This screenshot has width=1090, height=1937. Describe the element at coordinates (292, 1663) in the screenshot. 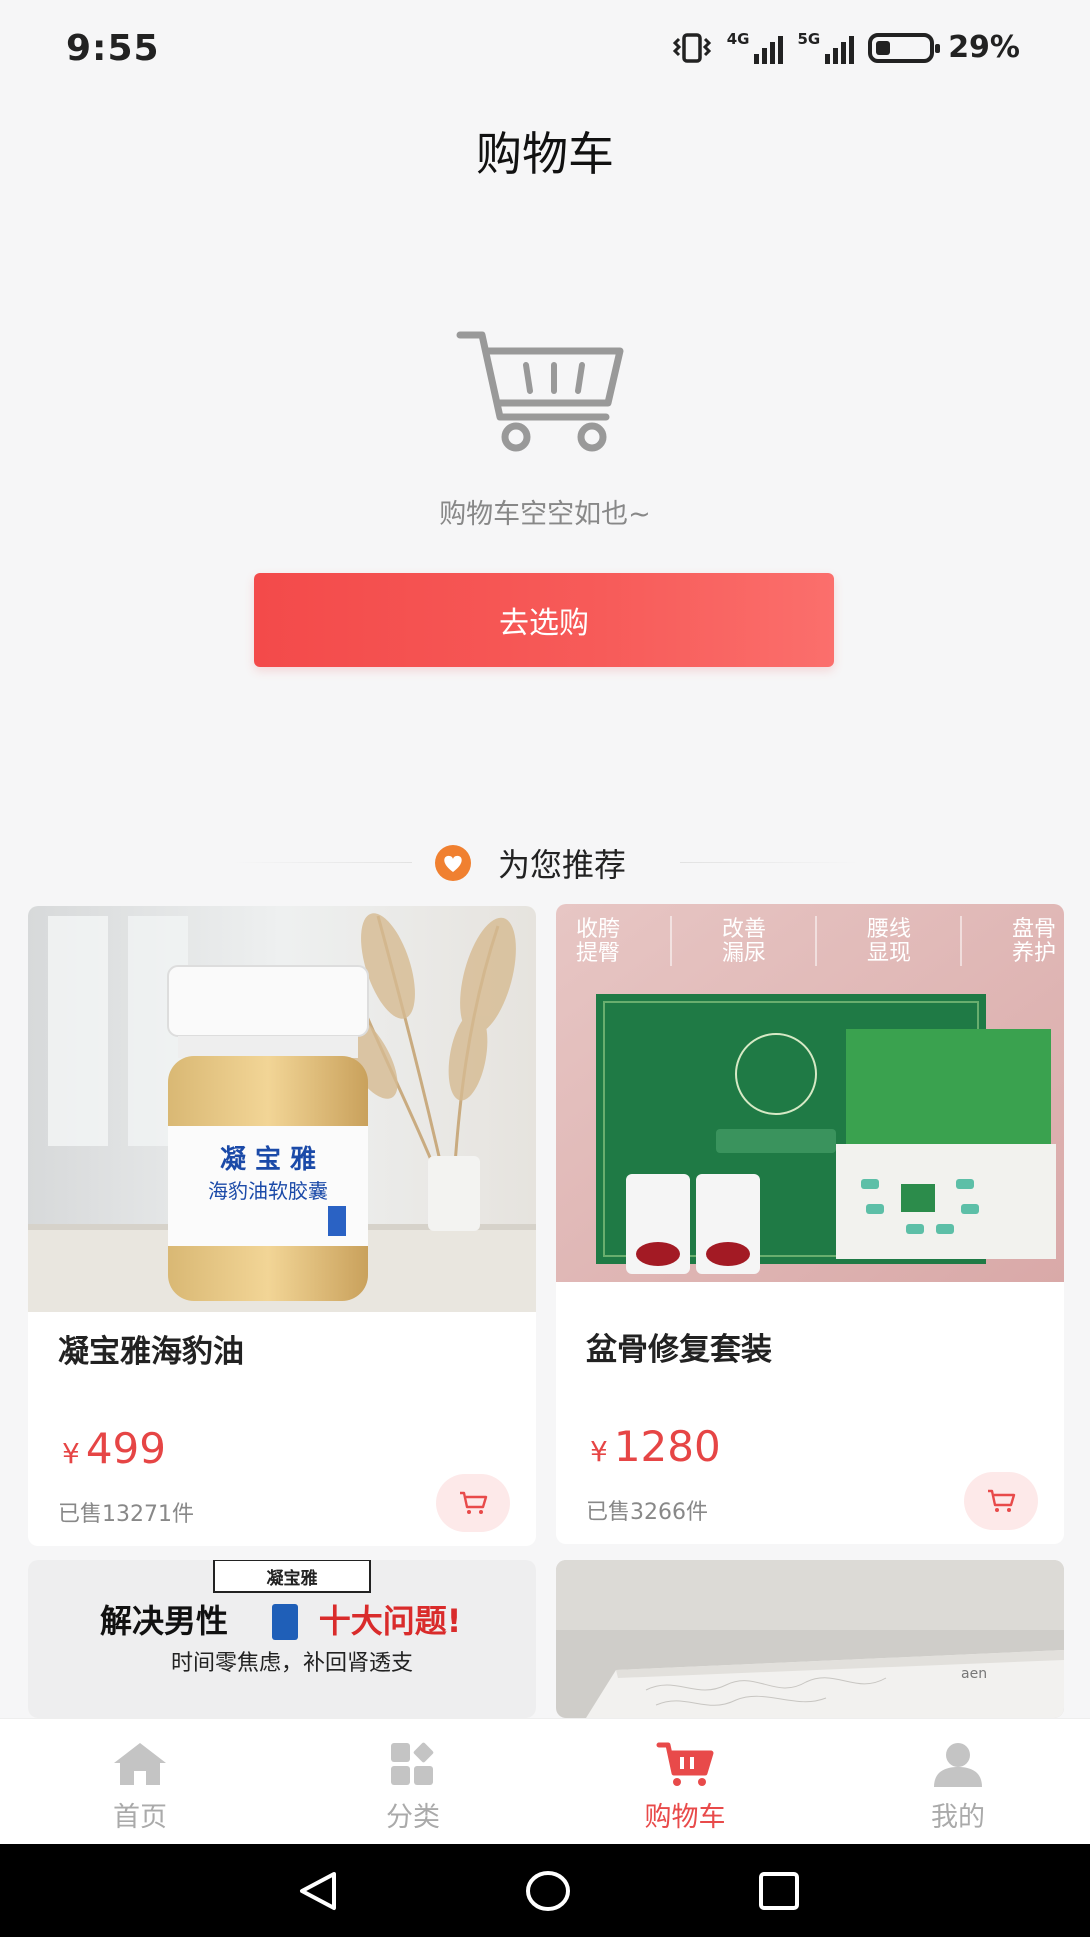

I see `svg-text: 时间零焦虑，补回肾透支` at that location.